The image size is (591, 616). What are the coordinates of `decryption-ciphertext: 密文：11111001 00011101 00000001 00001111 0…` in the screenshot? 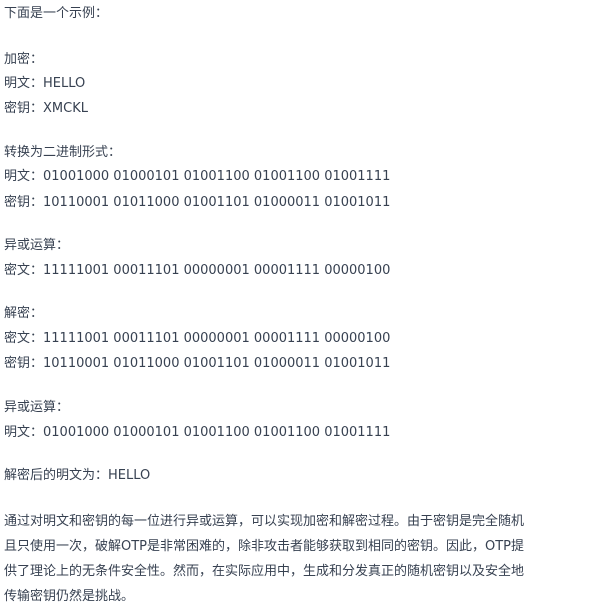 It's located at (197, 338).